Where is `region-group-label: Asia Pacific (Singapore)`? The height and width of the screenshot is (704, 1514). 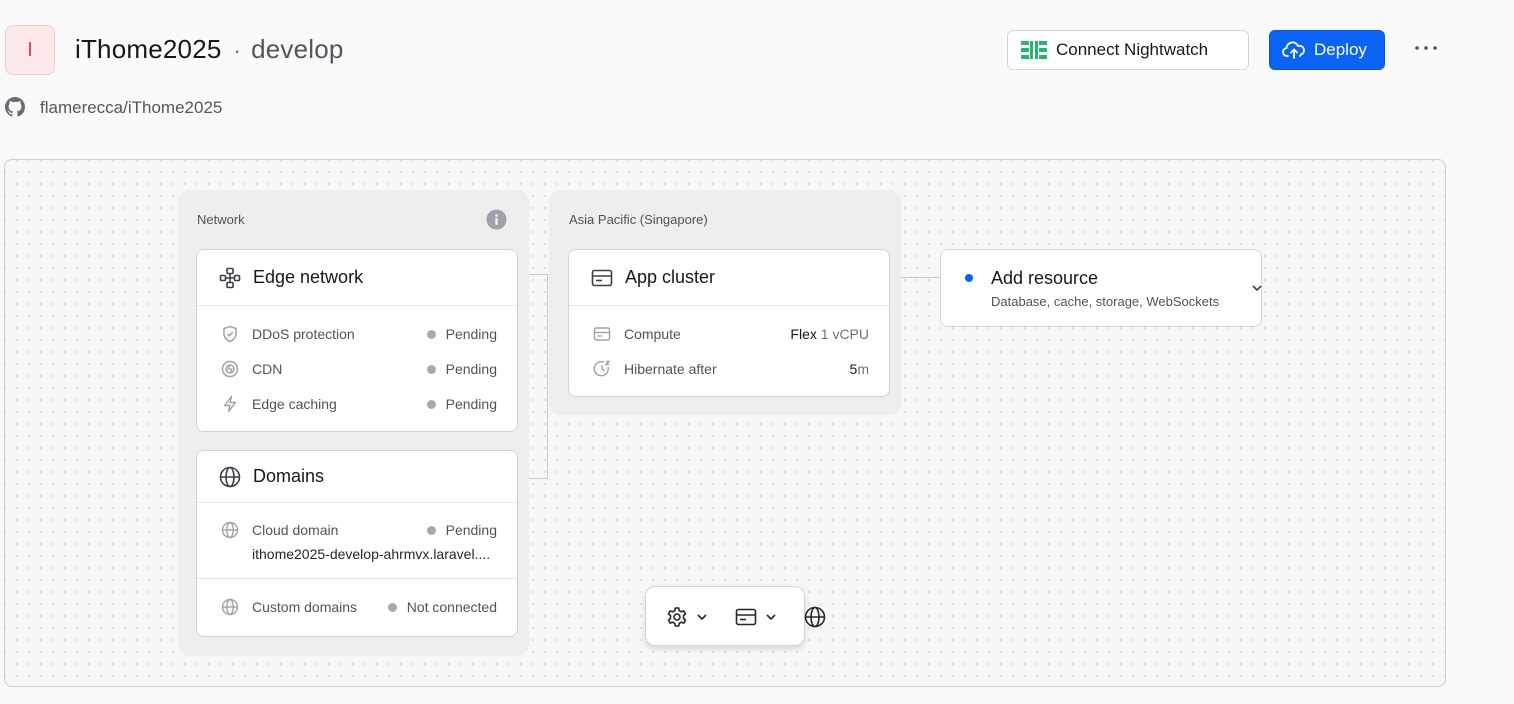 region-group-label: Asia Pacific (Singapore) is located at coordinates (638, 219).